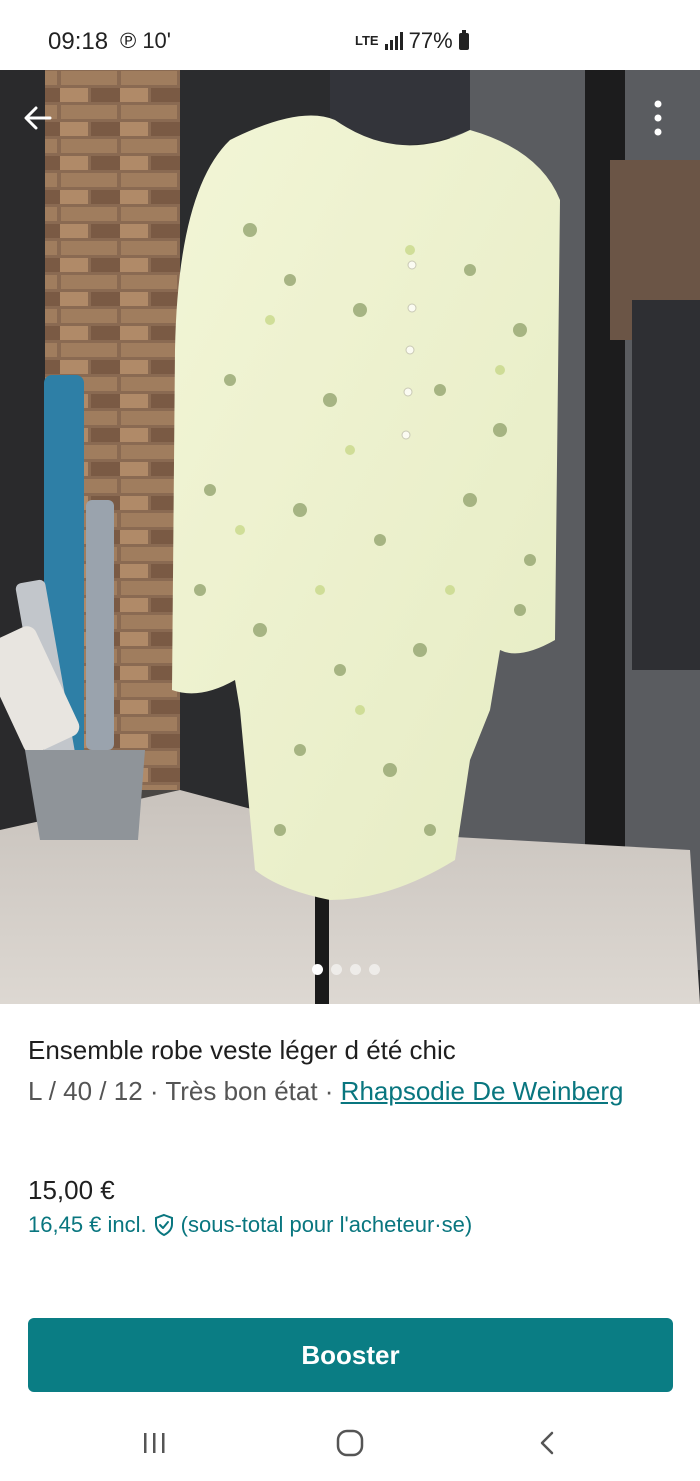 This screenshot has height=1481, width=700. What do you see at coordinates (78, 41) in the screenshot?
I see `status-time: 09:18` at bounding box center [78, 41].